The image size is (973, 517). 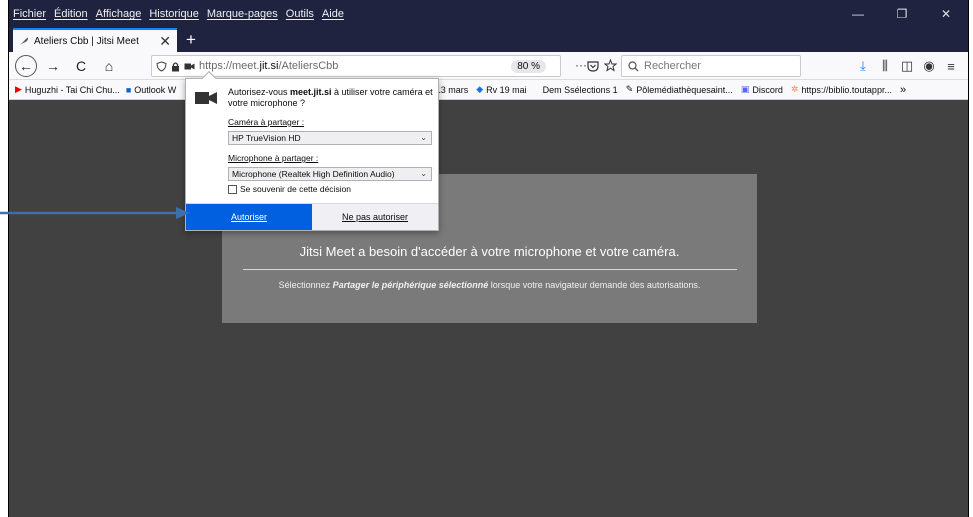 What do you see at coordinates (81, 66) in the screenshot?
I see `reload-button: C` at bounding box center [81, 66].